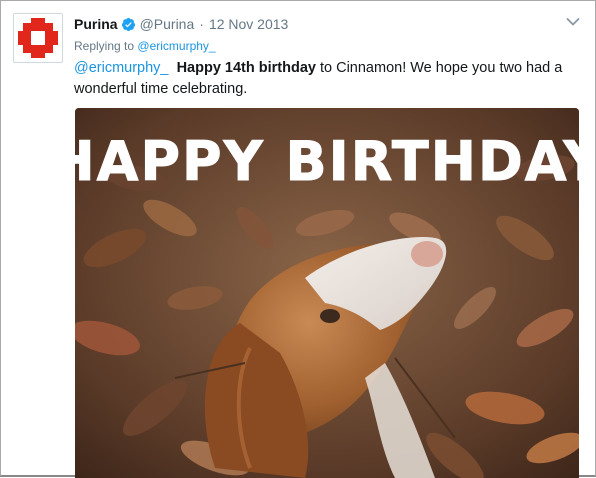  I want to click on tweet-timestamp: 12 Nov 2013, so click(248, 24).